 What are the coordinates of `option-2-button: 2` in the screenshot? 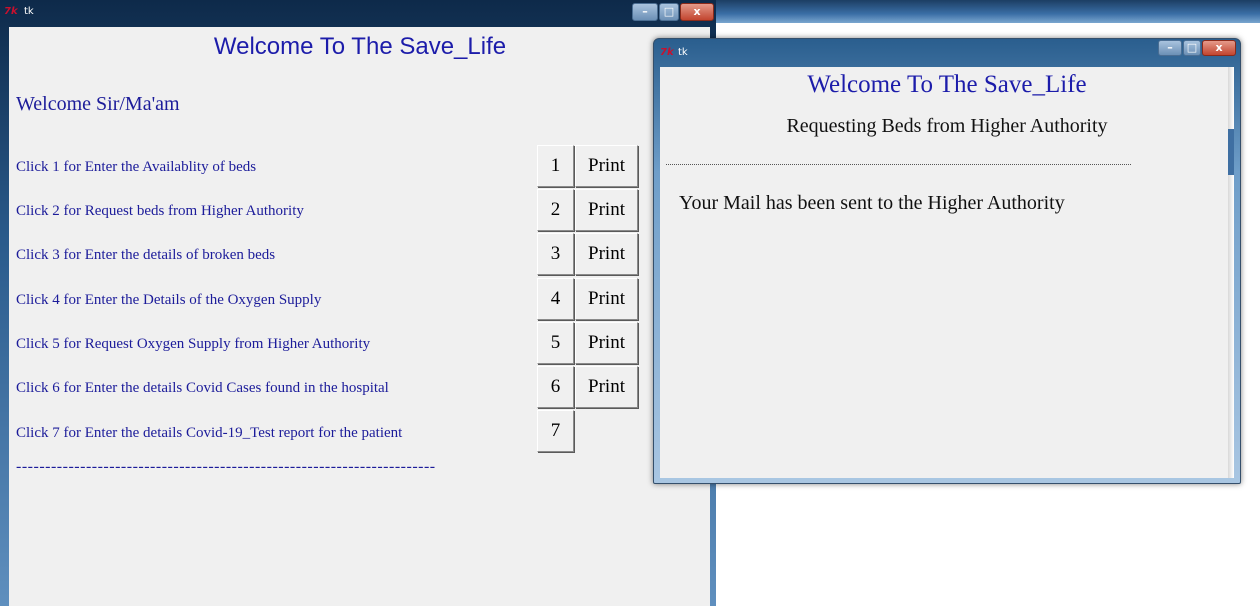 It's located at (555, 210).